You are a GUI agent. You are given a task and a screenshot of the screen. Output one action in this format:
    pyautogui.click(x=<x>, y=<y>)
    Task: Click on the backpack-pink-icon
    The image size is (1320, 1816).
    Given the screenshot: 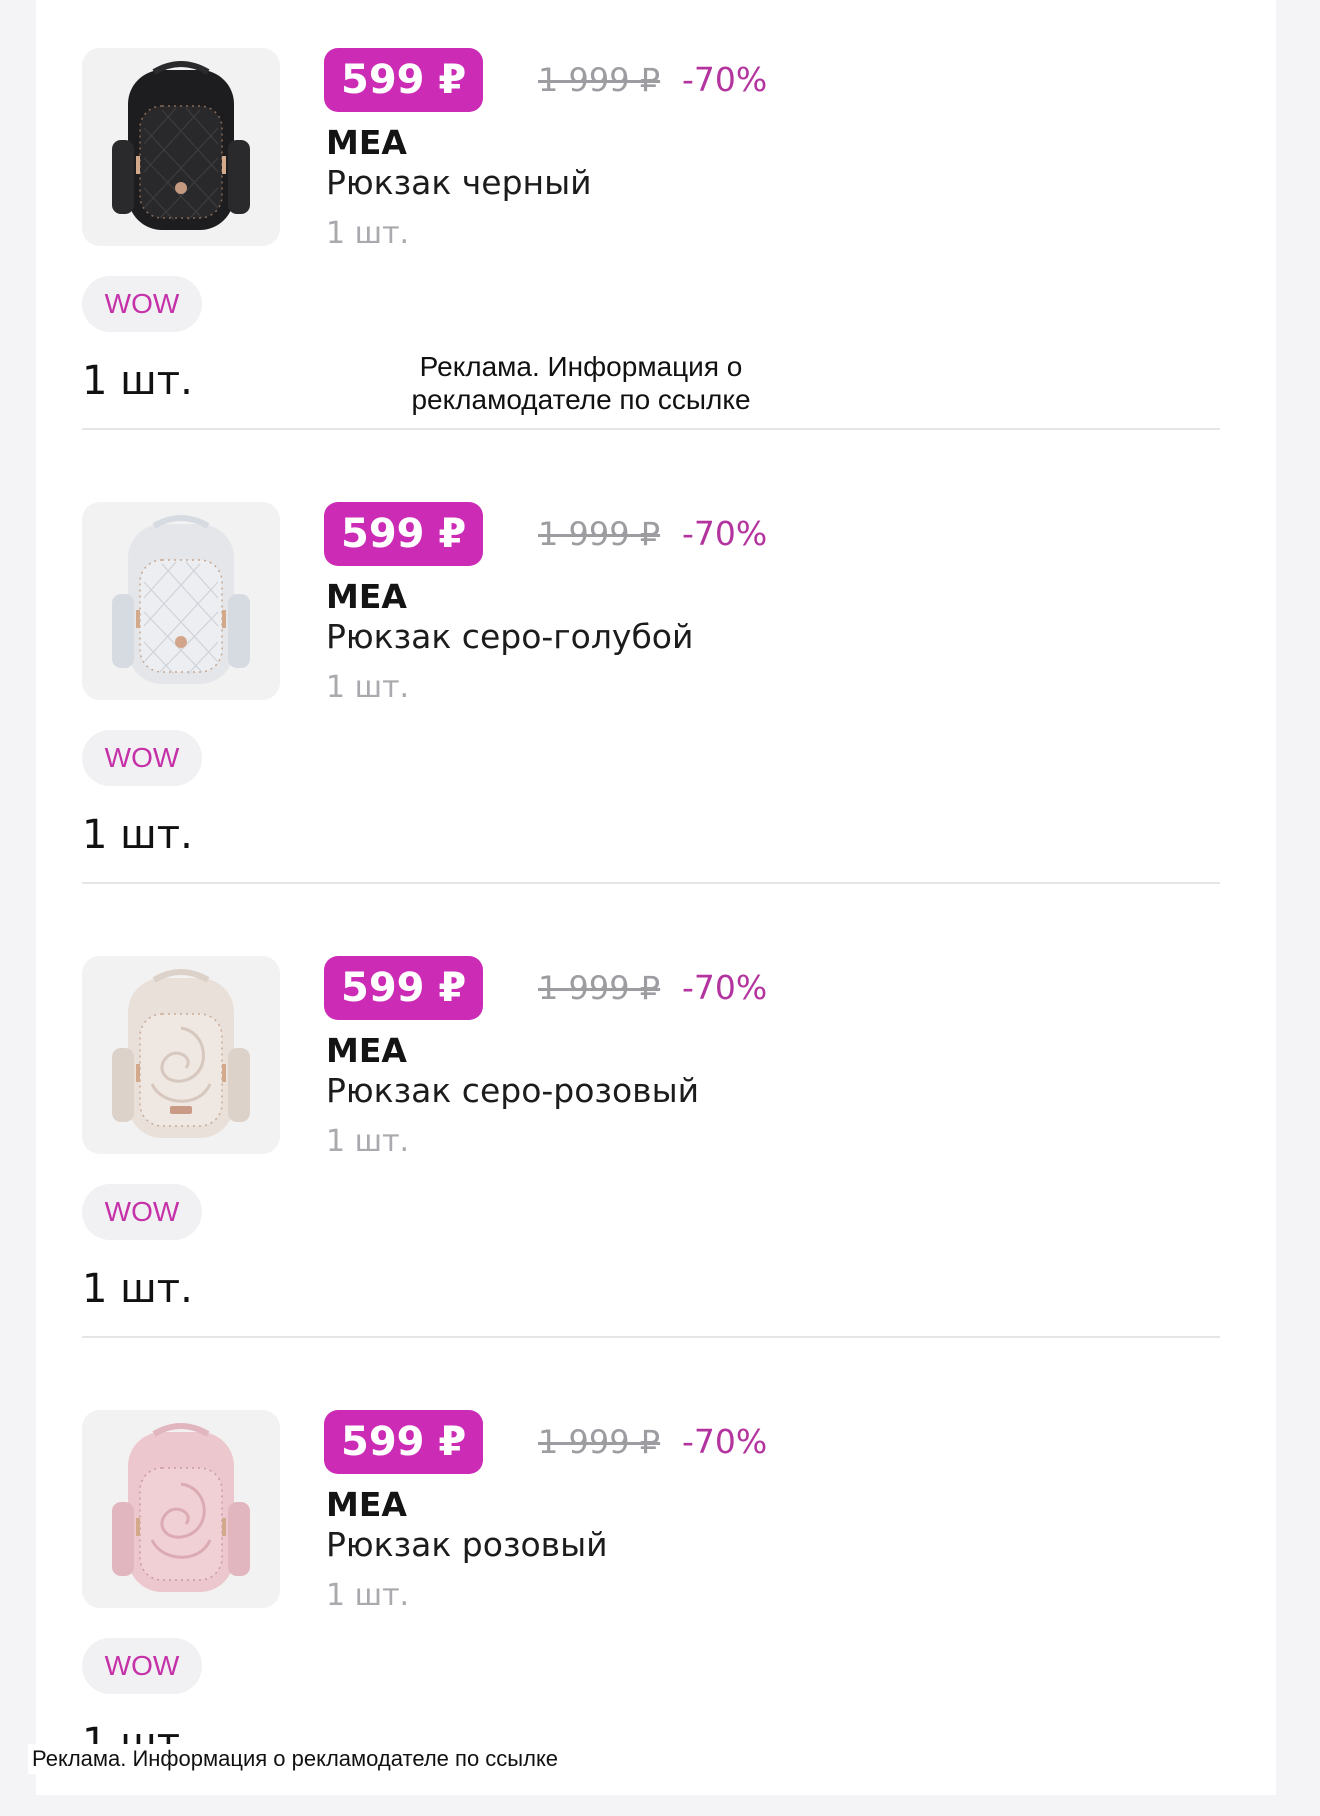 What is the action you would take?
    pyautogui.click(x=181, y=1509)
    